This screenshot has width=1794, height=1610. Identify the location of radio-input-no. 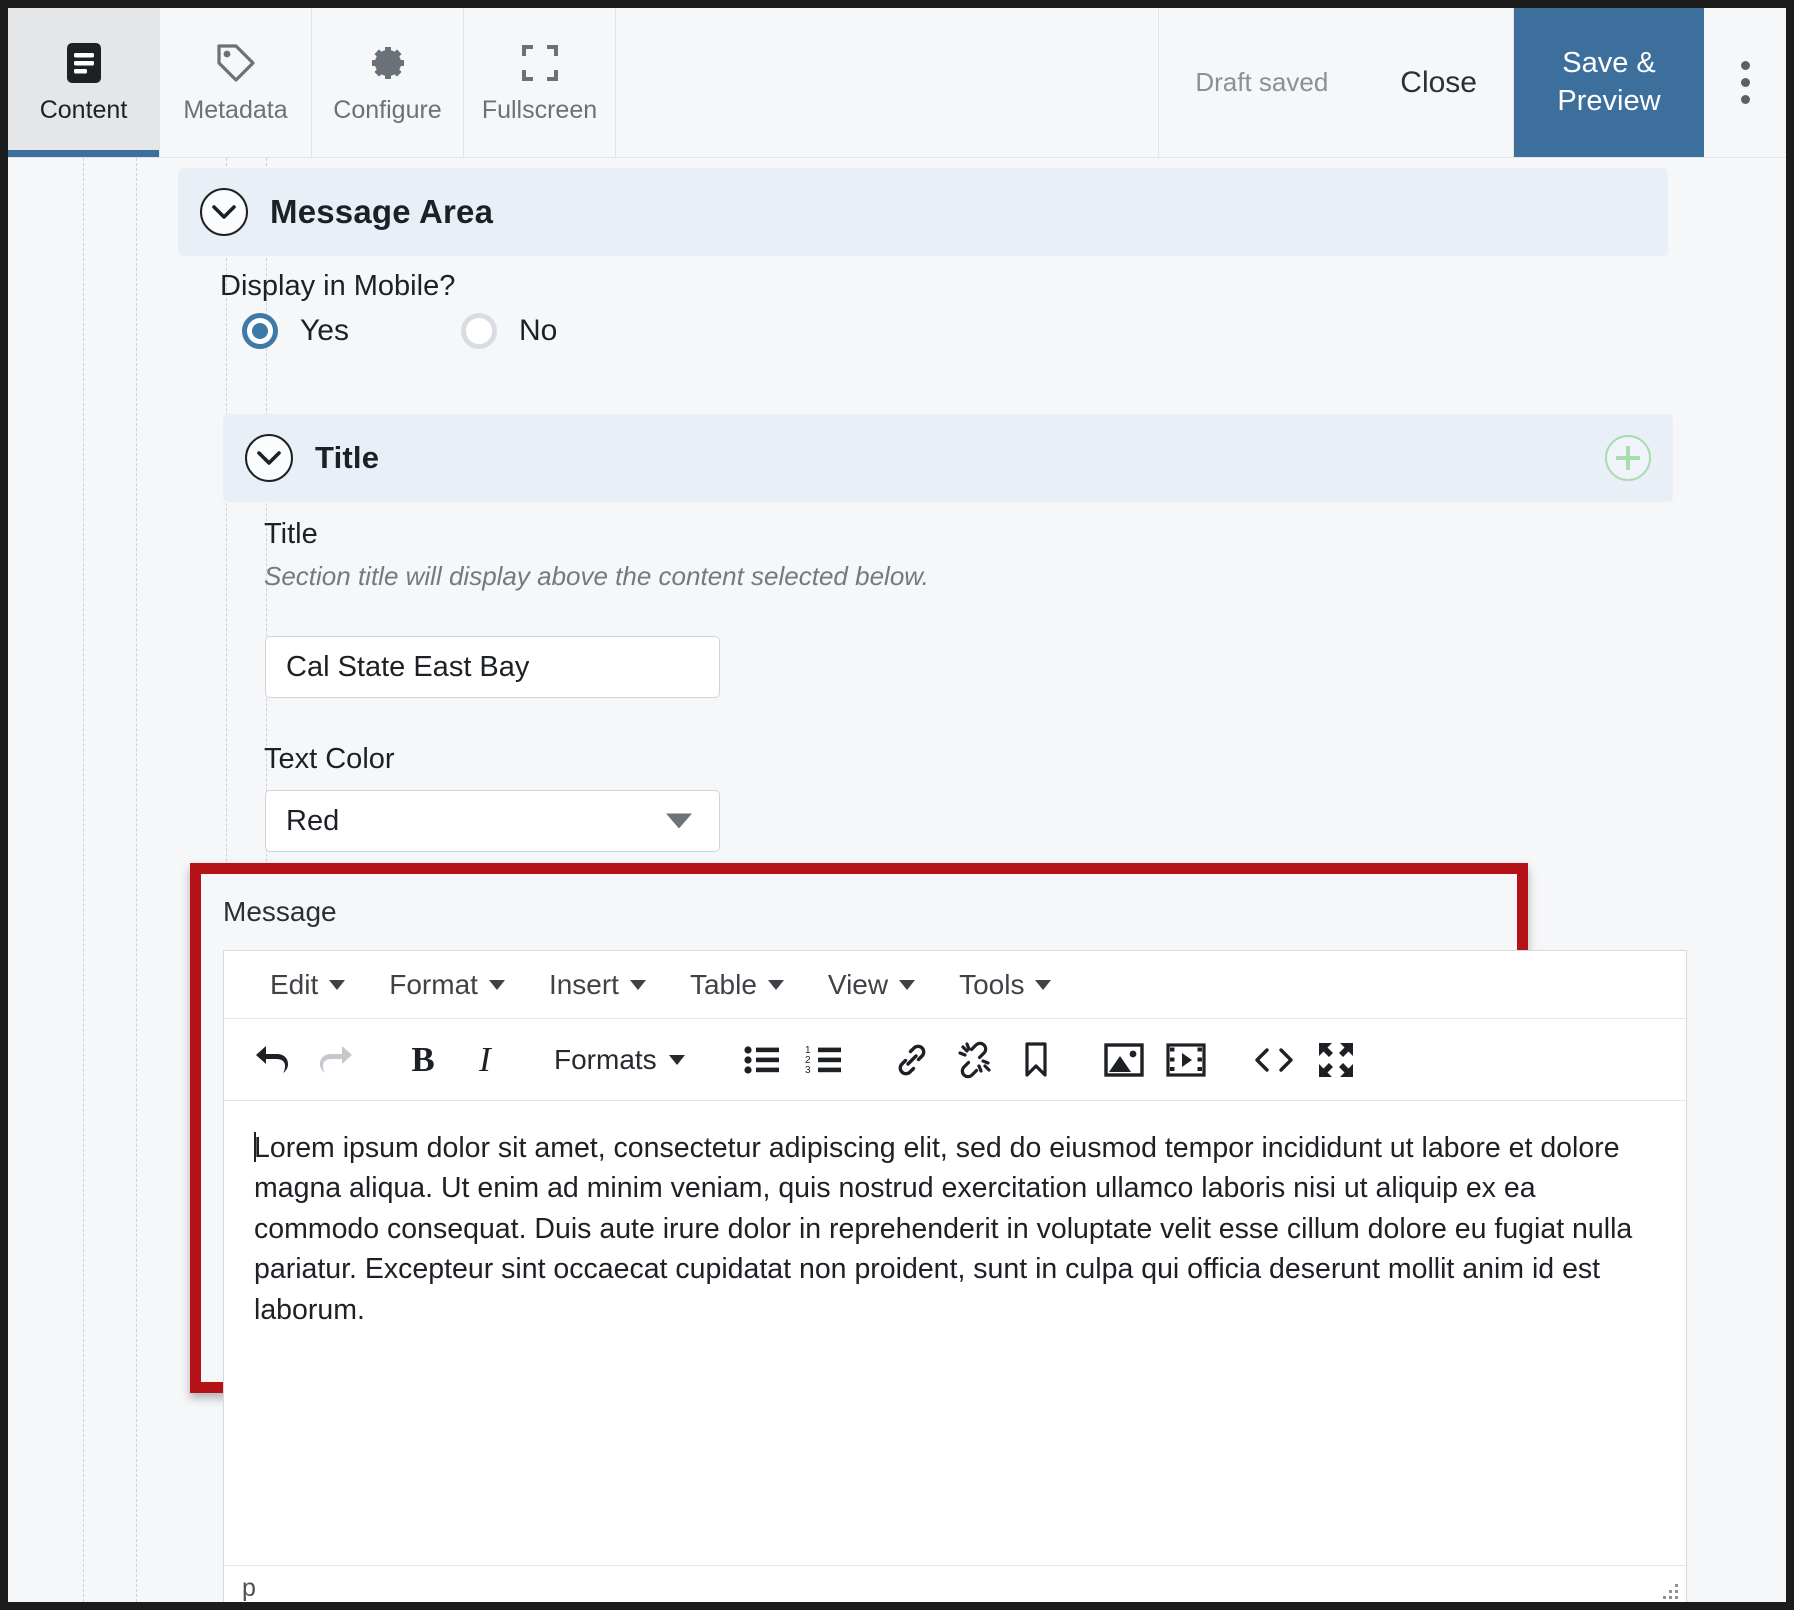
(478, 331).